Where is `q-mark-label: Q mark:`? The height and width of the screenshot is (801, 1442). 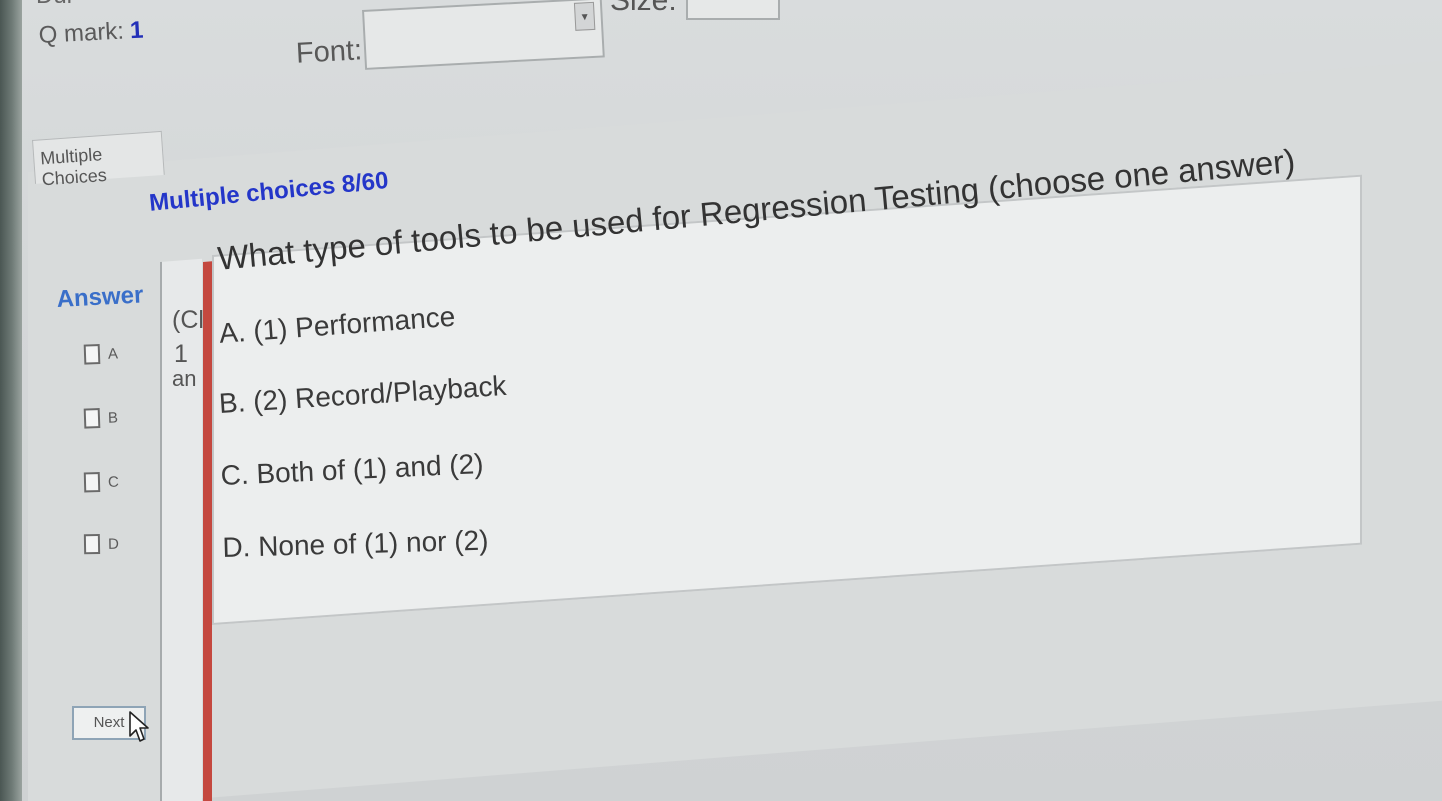
q-mark-label: Q mark: is located at coordinates (81, 33).